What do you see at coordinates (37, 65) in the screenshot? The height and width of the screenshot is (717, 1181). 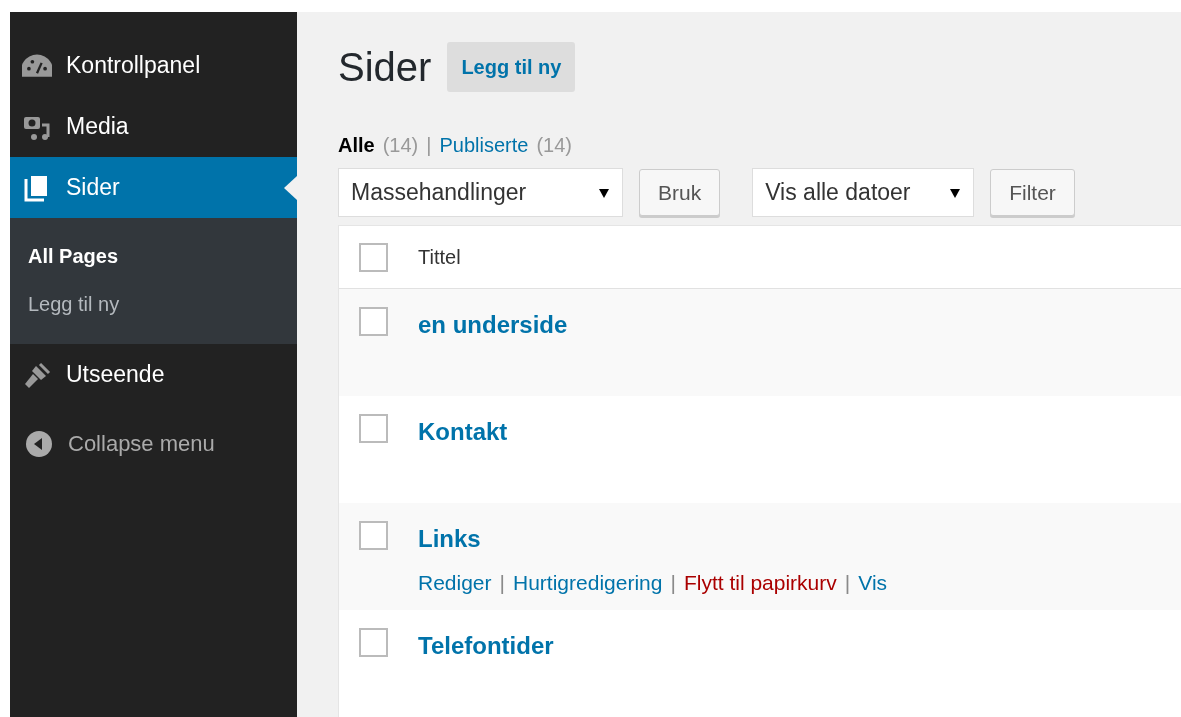 I see `dashboard-icon` at bounding box center [37, 65].